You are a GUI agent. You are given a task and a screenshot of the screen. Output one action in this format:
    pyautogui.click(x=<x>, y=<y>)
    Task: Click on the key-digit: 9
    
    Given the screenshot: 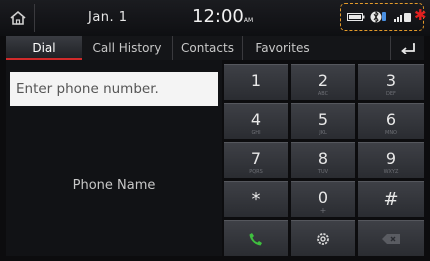 What is the action you would take?
    pyautogui.click(x=391, y=158)
    